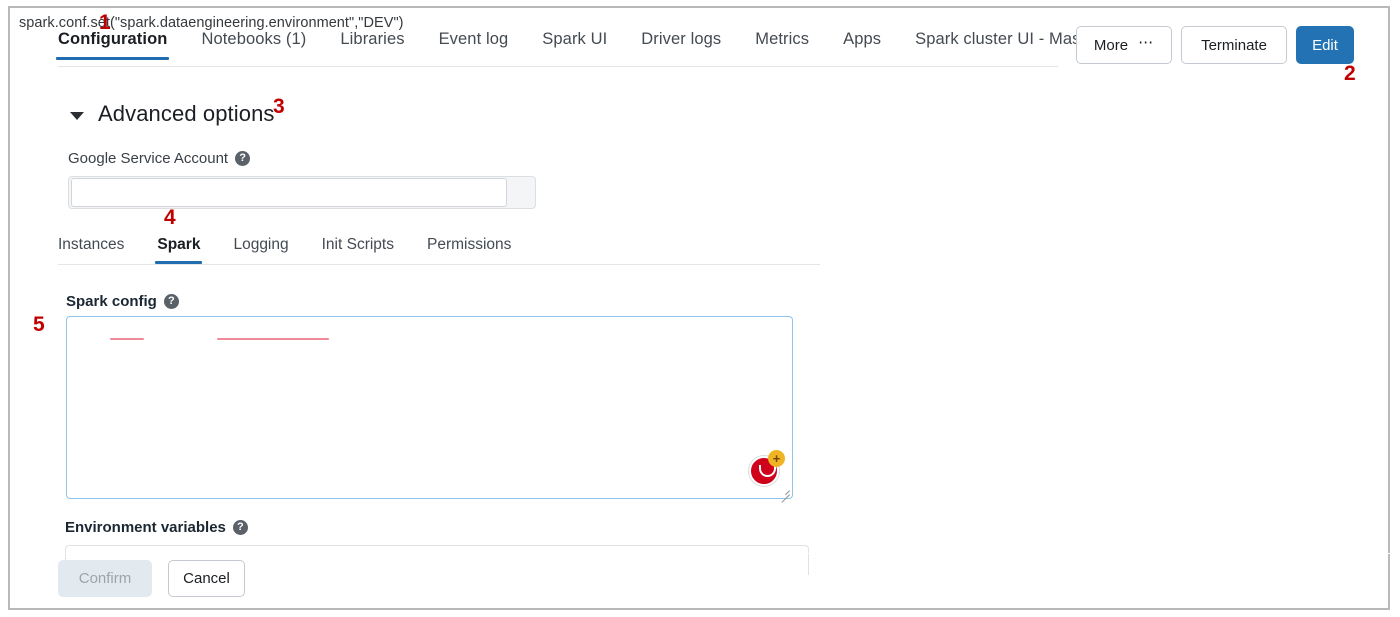 This screenshot has width=1400, height=617. Describe the element at coordinates (254, 39) in the screenshot. I see `tab-notebooks-label: Notebooks (1)` at that location.